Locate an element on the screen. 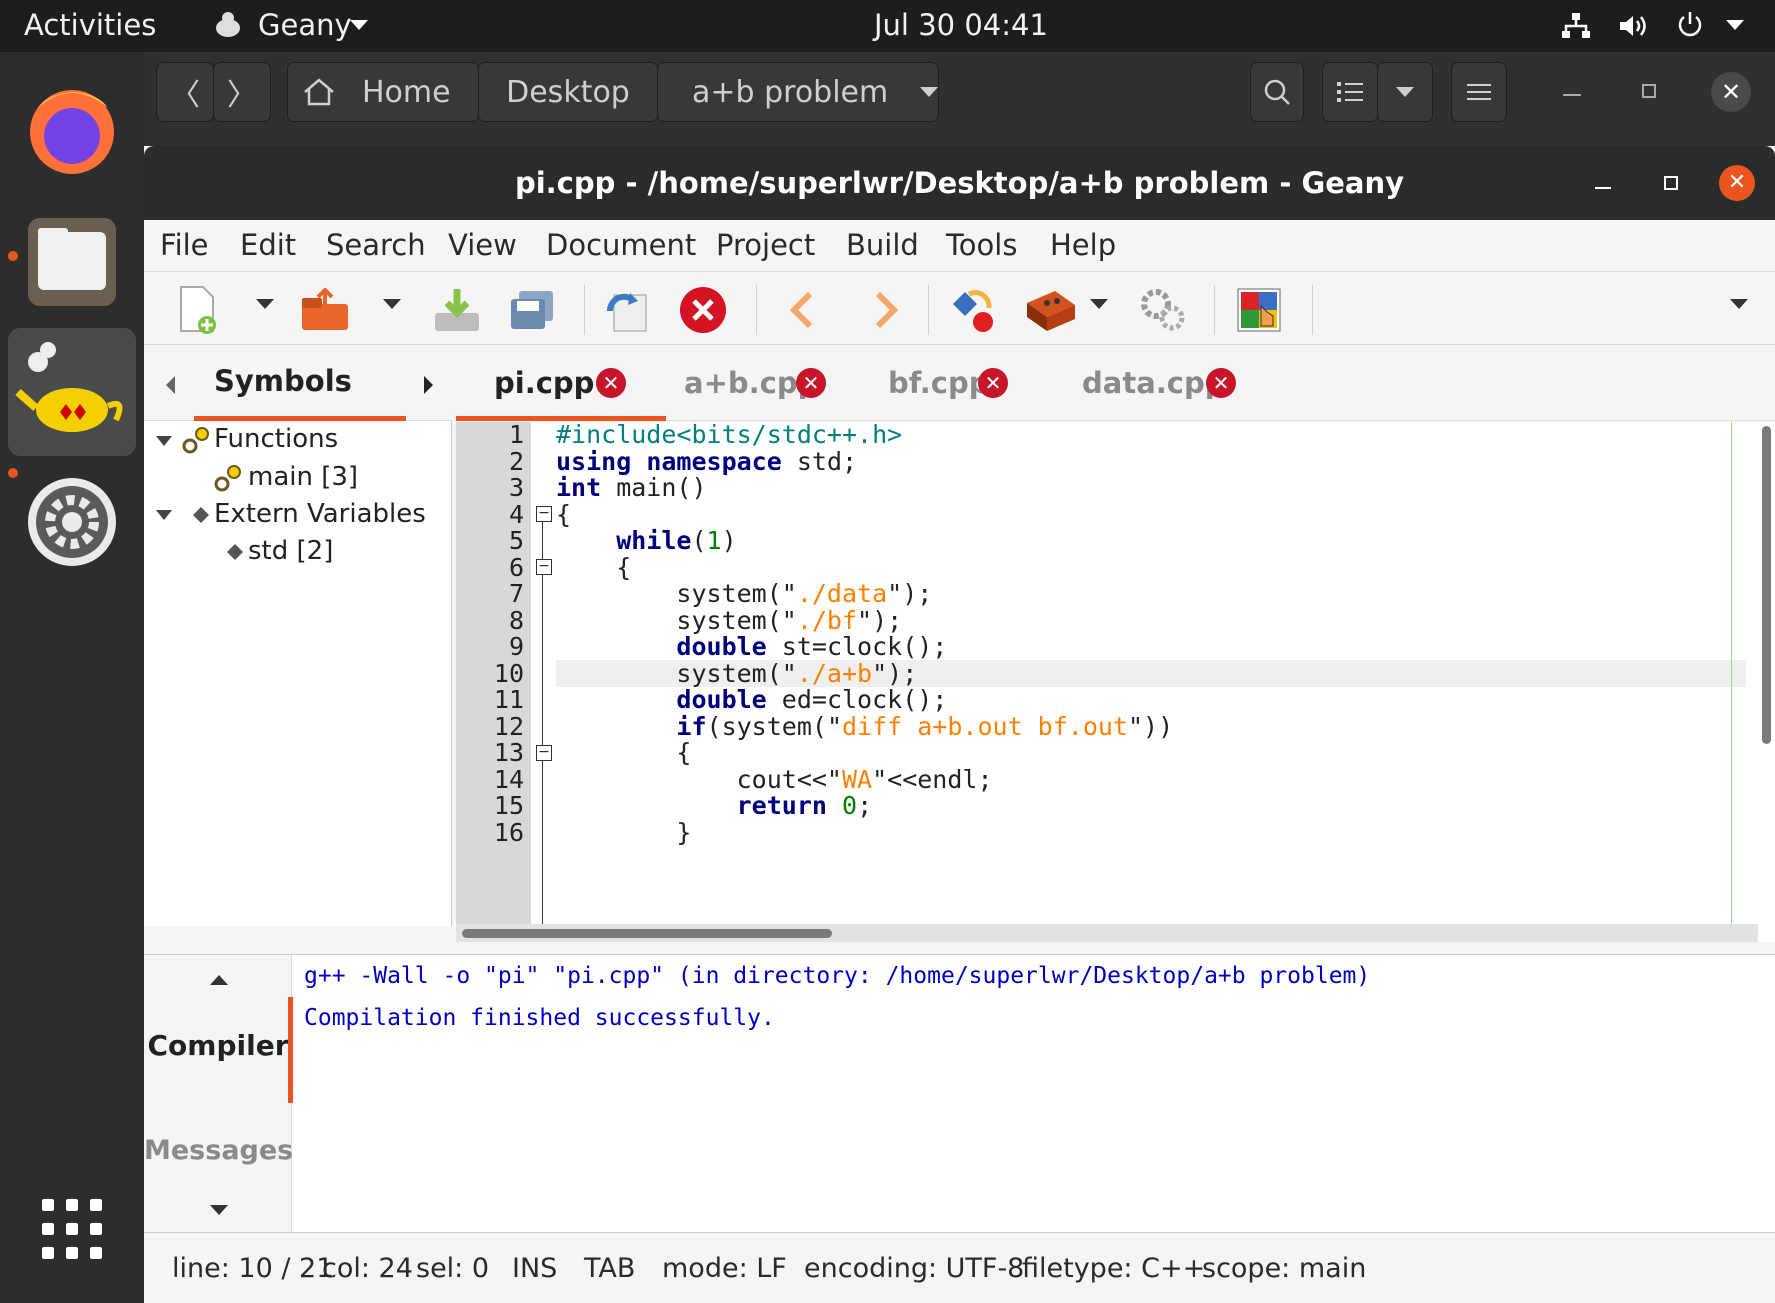 The image size is (1775, 1303). geany-launcher is located at coordinates (72, 392).